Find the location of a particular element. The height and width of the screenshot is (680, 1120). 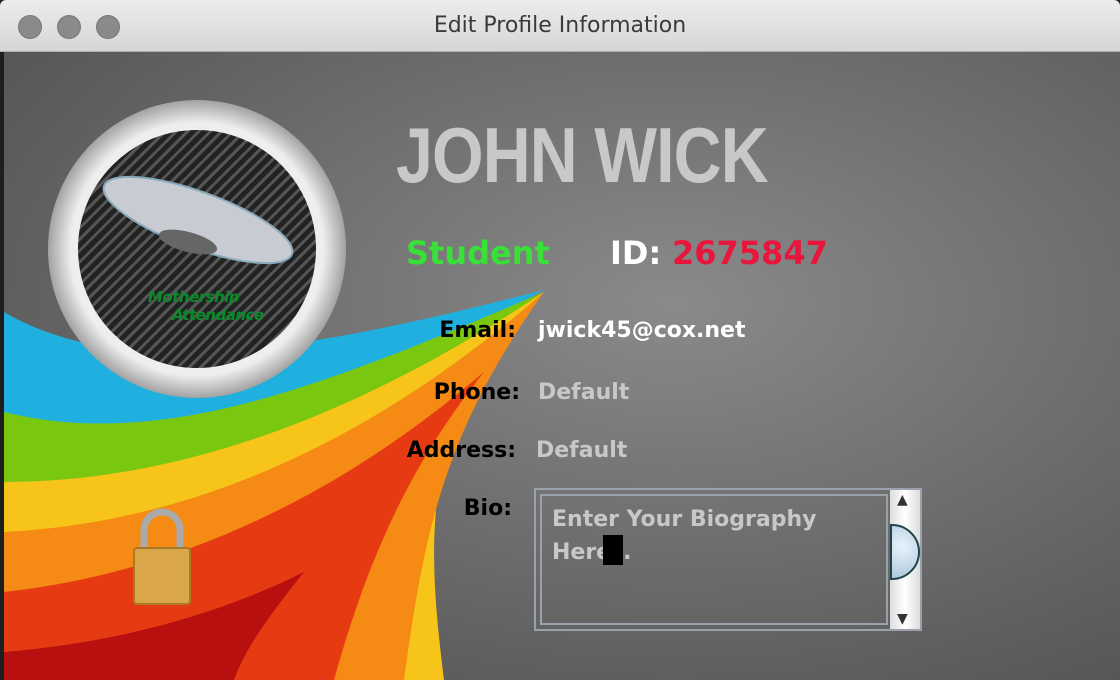

title-bar: Edit Profile Information is located at coordinates (560, 26).